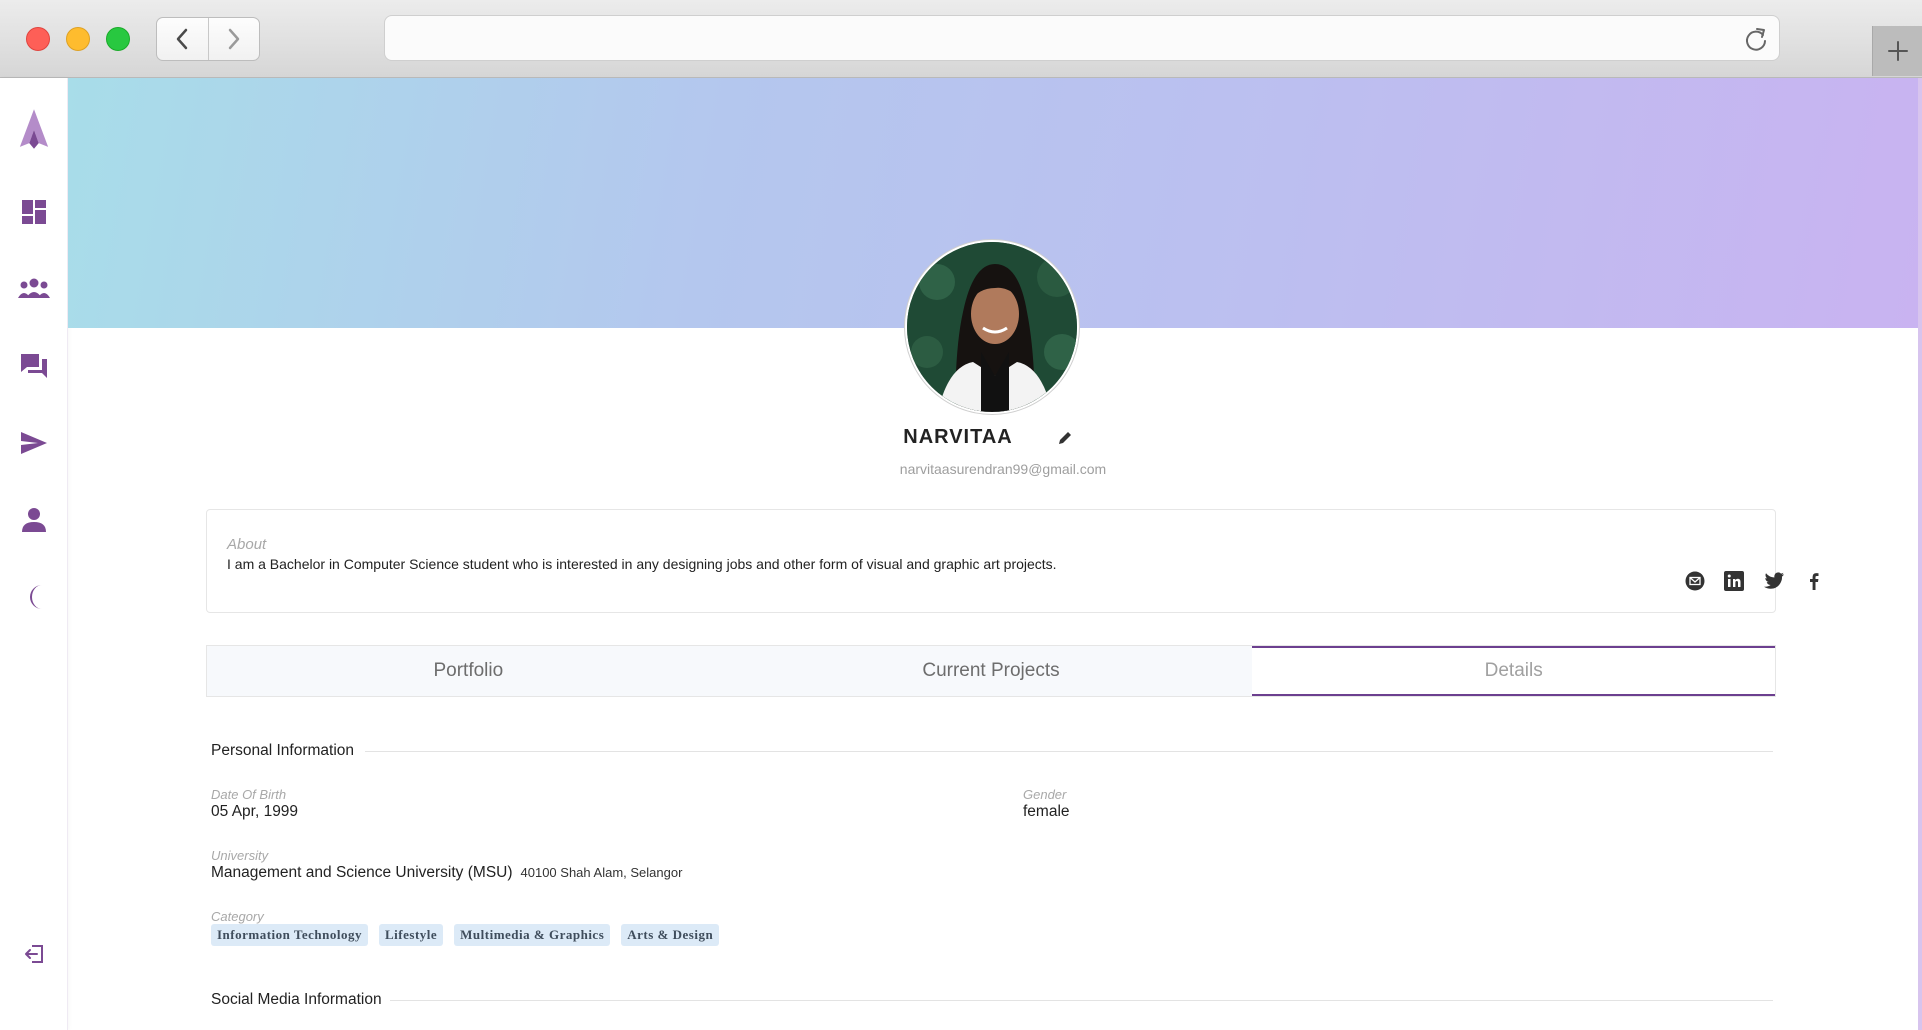 This screenshot has height=1030, width=1922. I want to click on forum-icon, so click(34, 366).